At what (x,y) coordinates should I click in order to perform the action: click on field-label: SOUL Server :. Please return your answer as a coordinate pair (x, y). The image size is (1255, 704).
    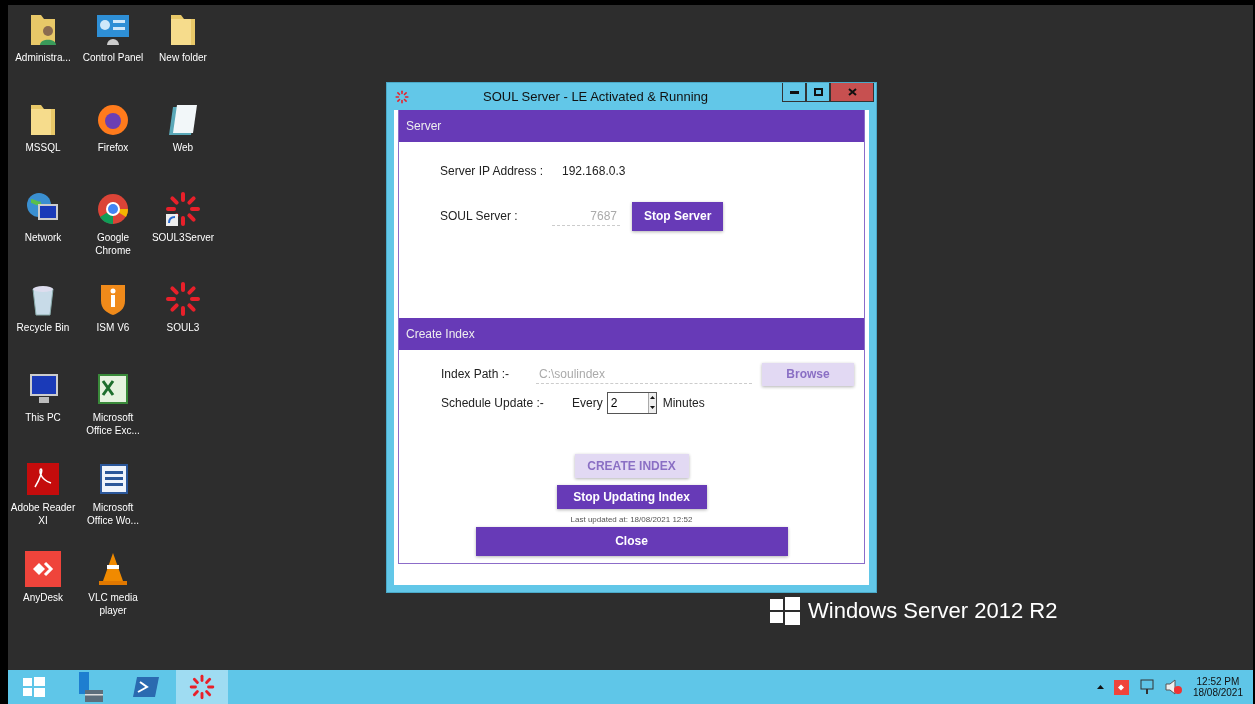
    Looking at the image, I should click on (479, 216).